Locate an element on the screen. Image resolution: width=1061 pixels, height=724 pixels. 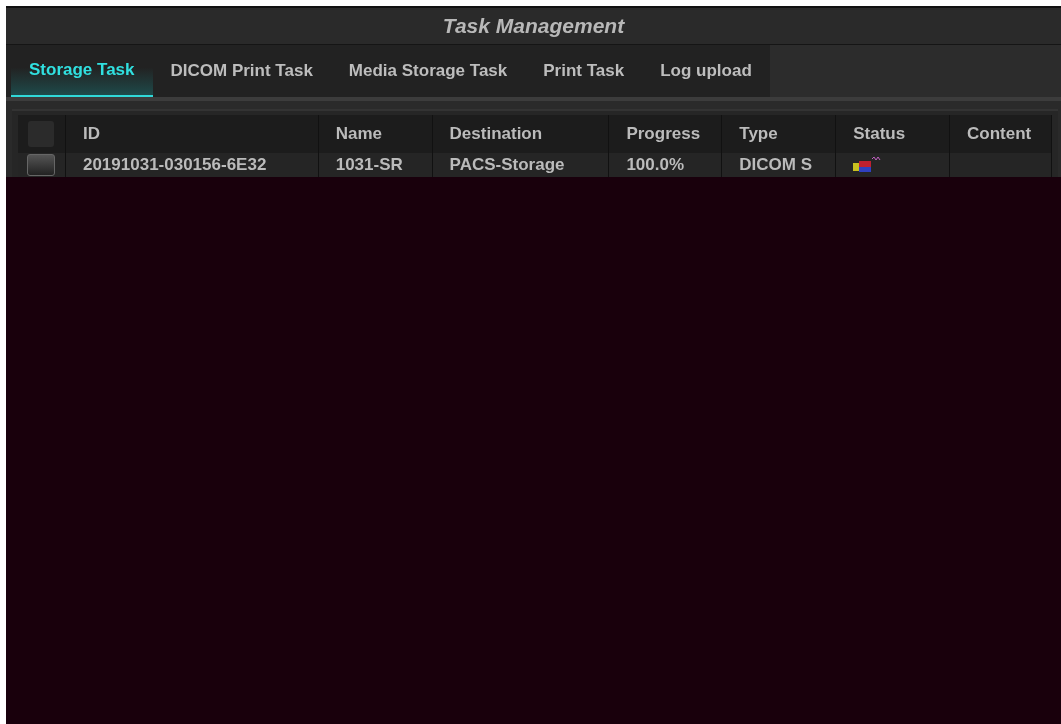
tab: DICOM Print Task is located at coordinates (241, 71).